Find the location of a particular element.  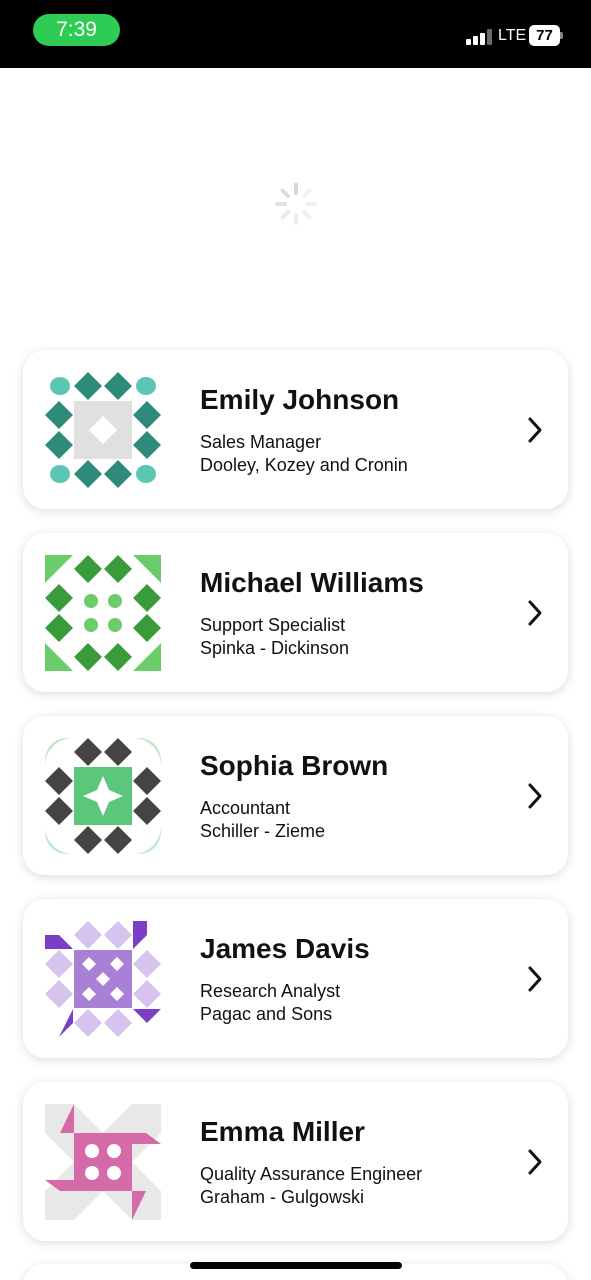

user-name: Emily Johnson is located at coordinates (300, 399).